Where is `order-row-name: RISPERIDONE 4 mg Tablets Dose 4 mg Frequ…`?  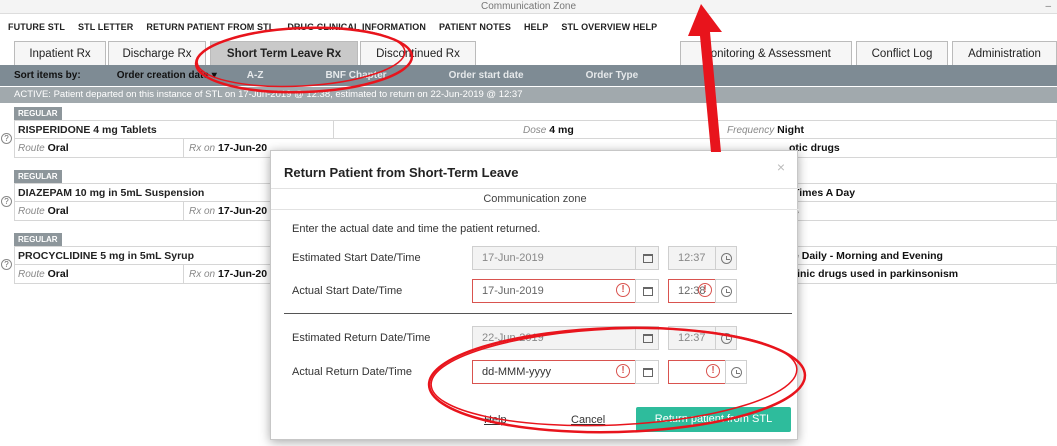
order-row-name: RISPERIDONE 4 mg Tablets Dose 4 mg Frequ… is located at coordinates (529, 132).